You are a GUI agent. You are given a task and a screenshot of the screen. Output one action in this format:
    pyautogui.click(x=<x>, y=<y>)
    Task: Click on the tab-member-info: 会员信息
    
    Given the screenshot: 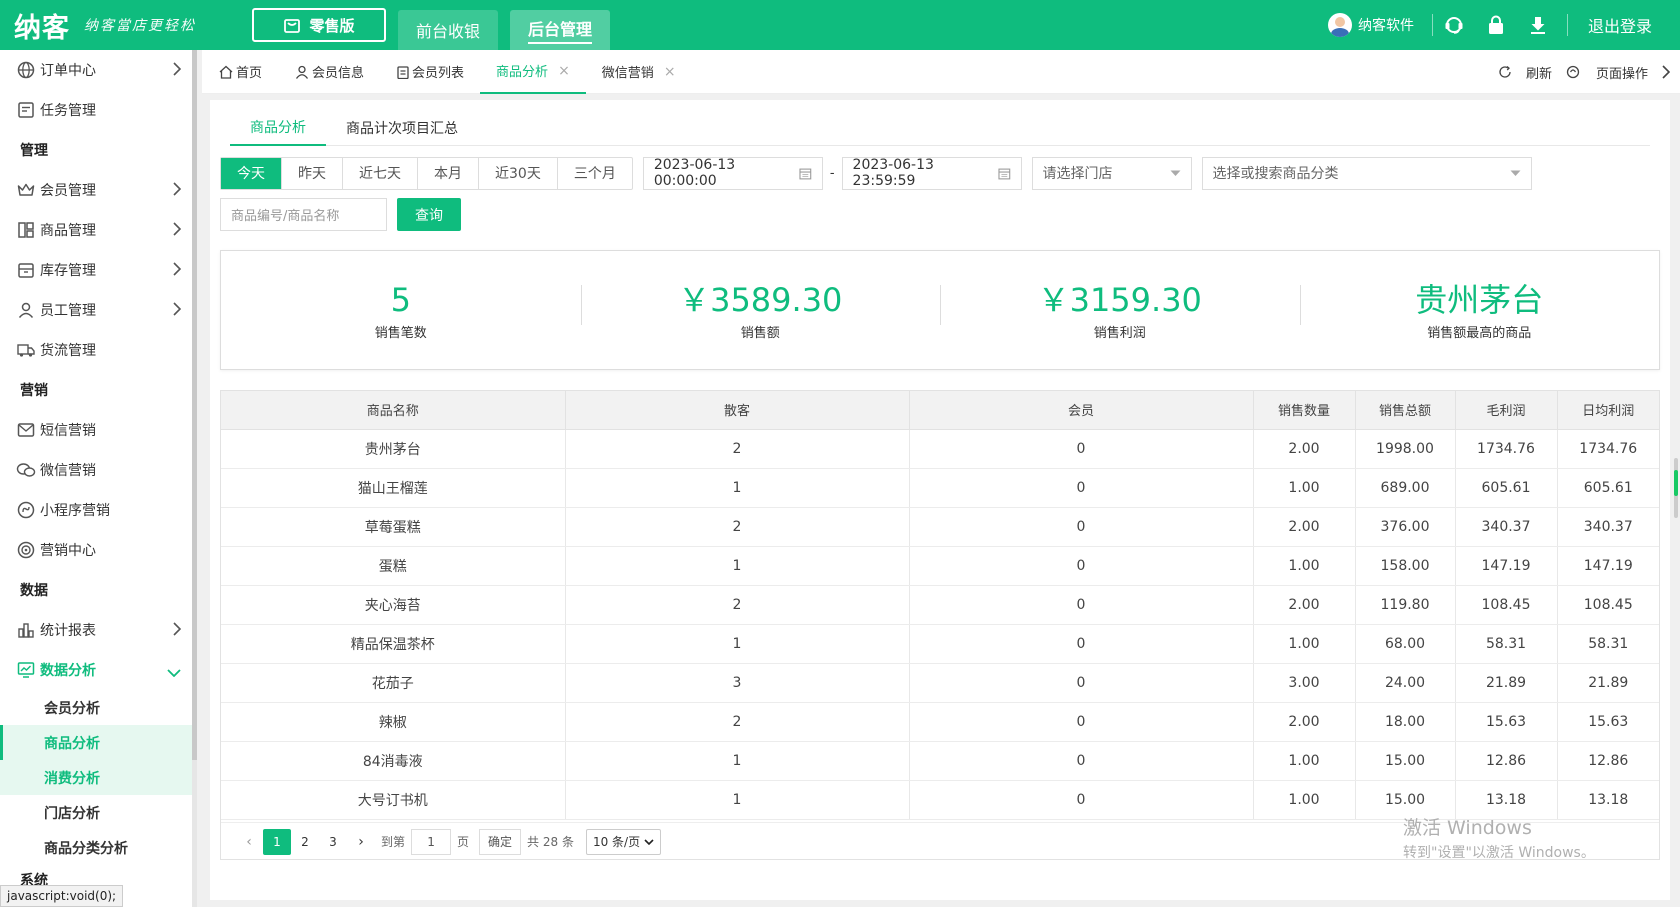 What is the action you would take?
    pyautogui.click(x=329, y=72)
    